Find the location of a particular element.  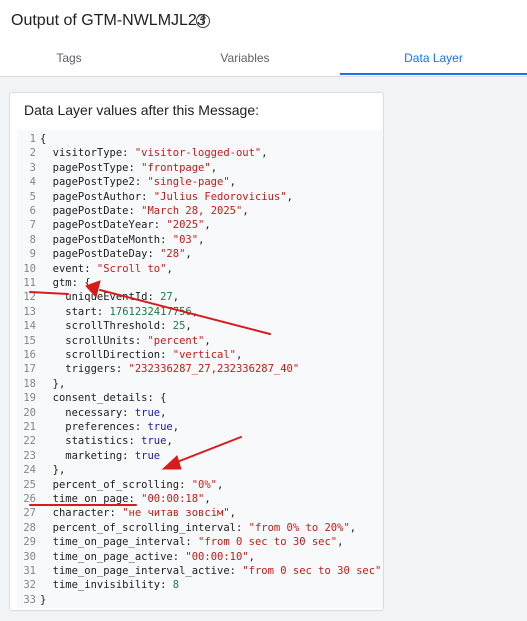

code-token: pagePostDateYear: is located at coordinates (103, 225).